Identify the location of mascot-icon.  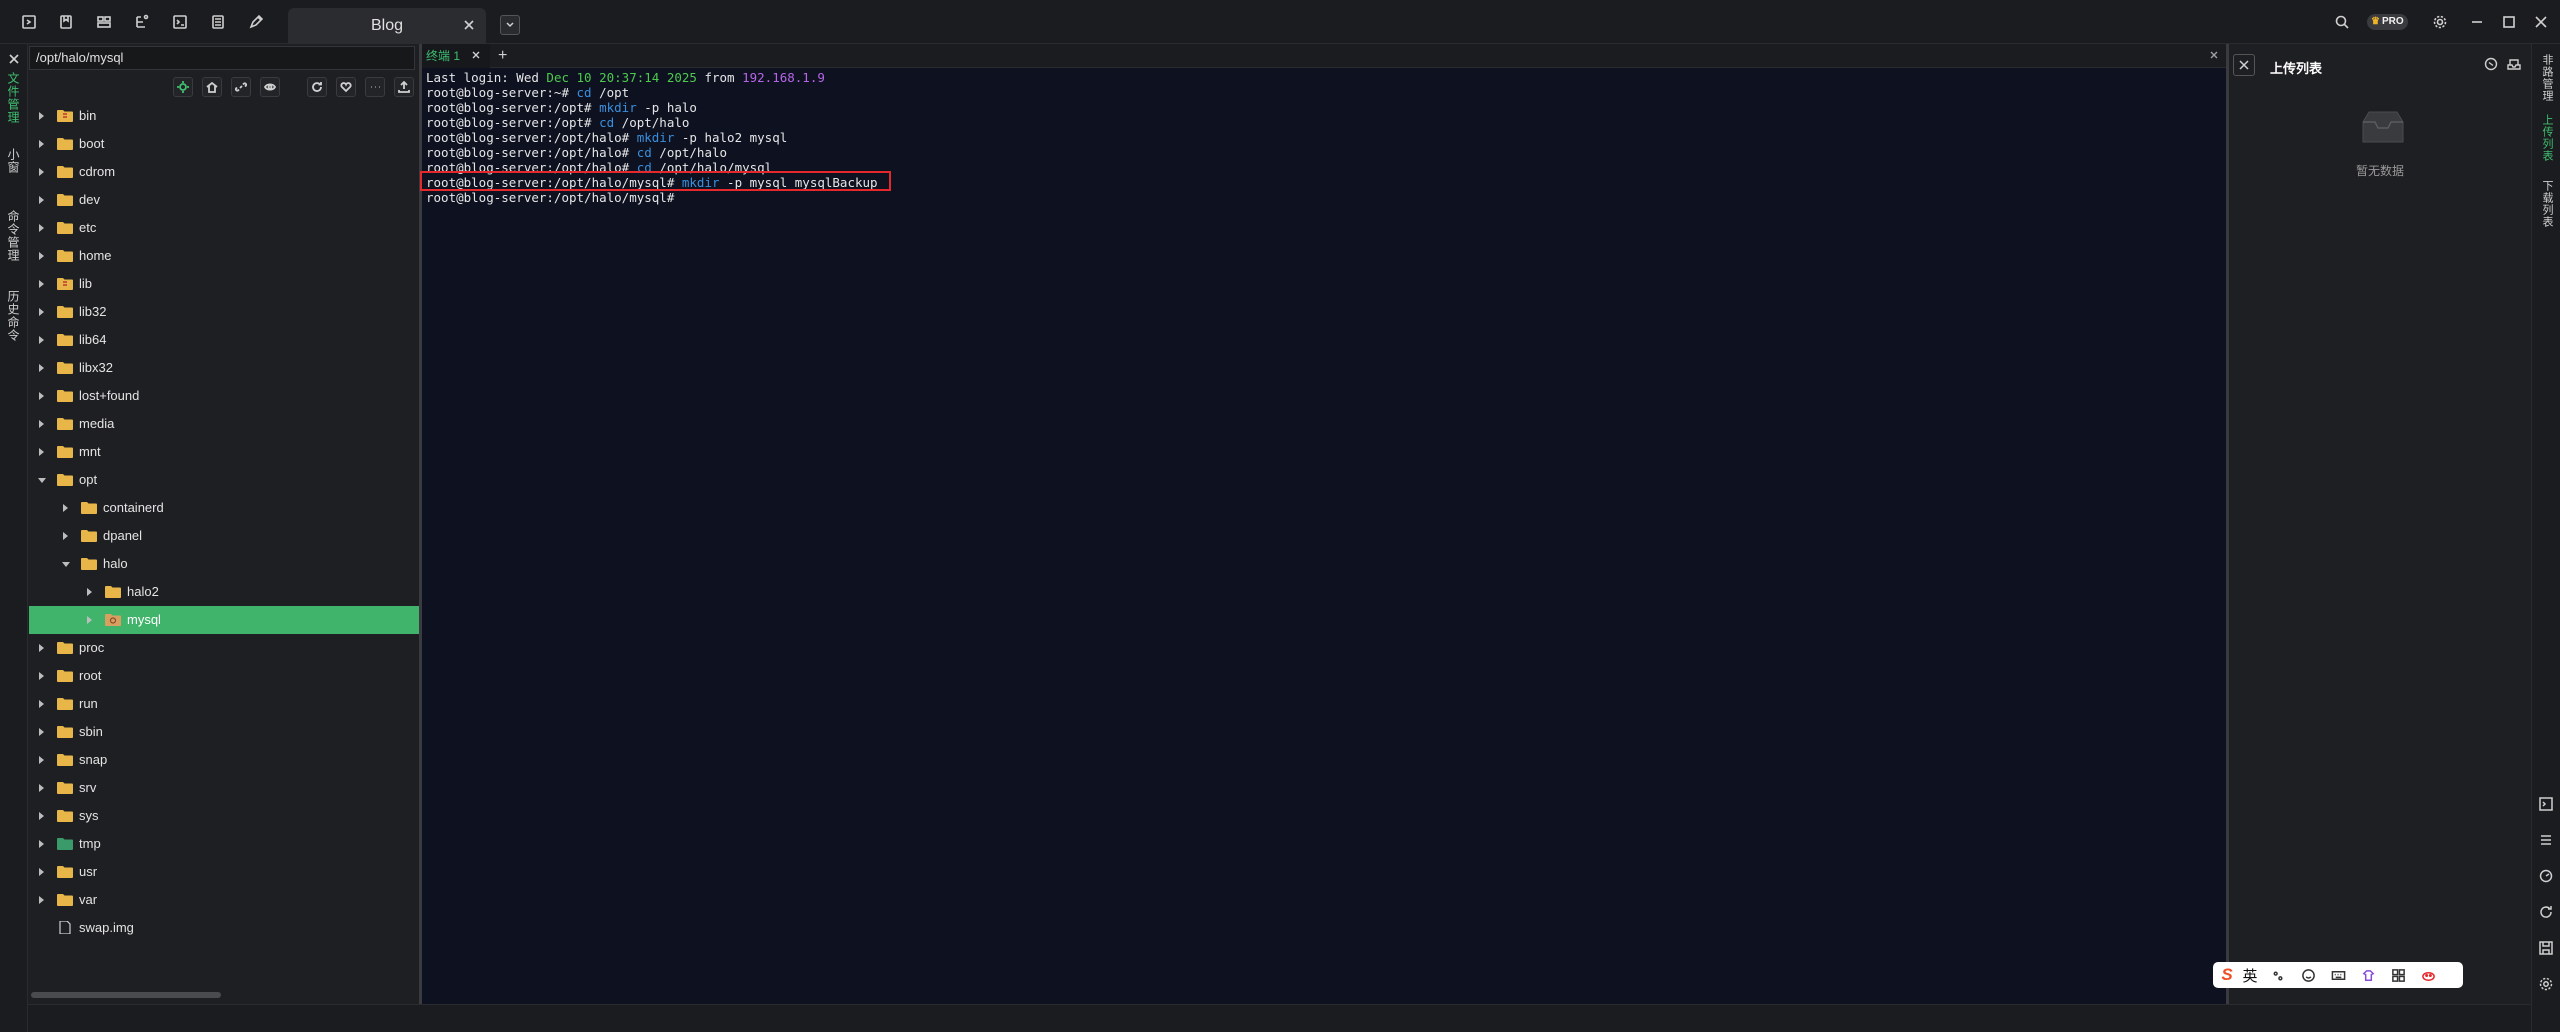
(2428, 975).